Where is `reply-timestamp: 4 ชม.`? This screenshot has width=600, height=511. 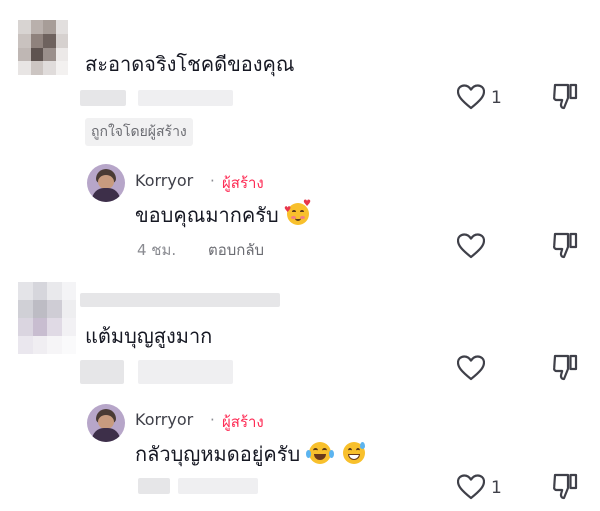
reply-timestamp: 4 ชม. is located at coordinates (157, 250).